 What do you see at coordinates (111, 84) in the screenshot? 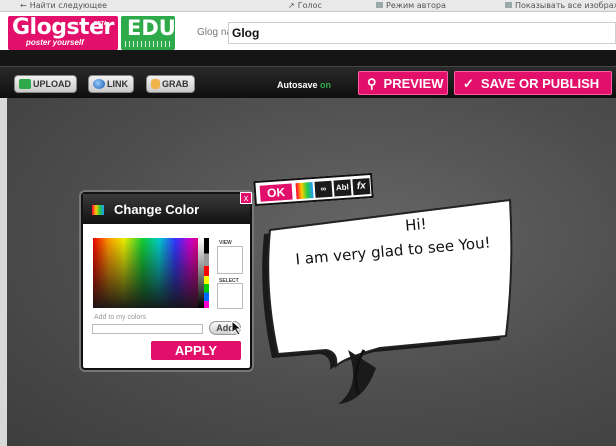
I see `link-button: LINK` at bounding box center [111, 84].